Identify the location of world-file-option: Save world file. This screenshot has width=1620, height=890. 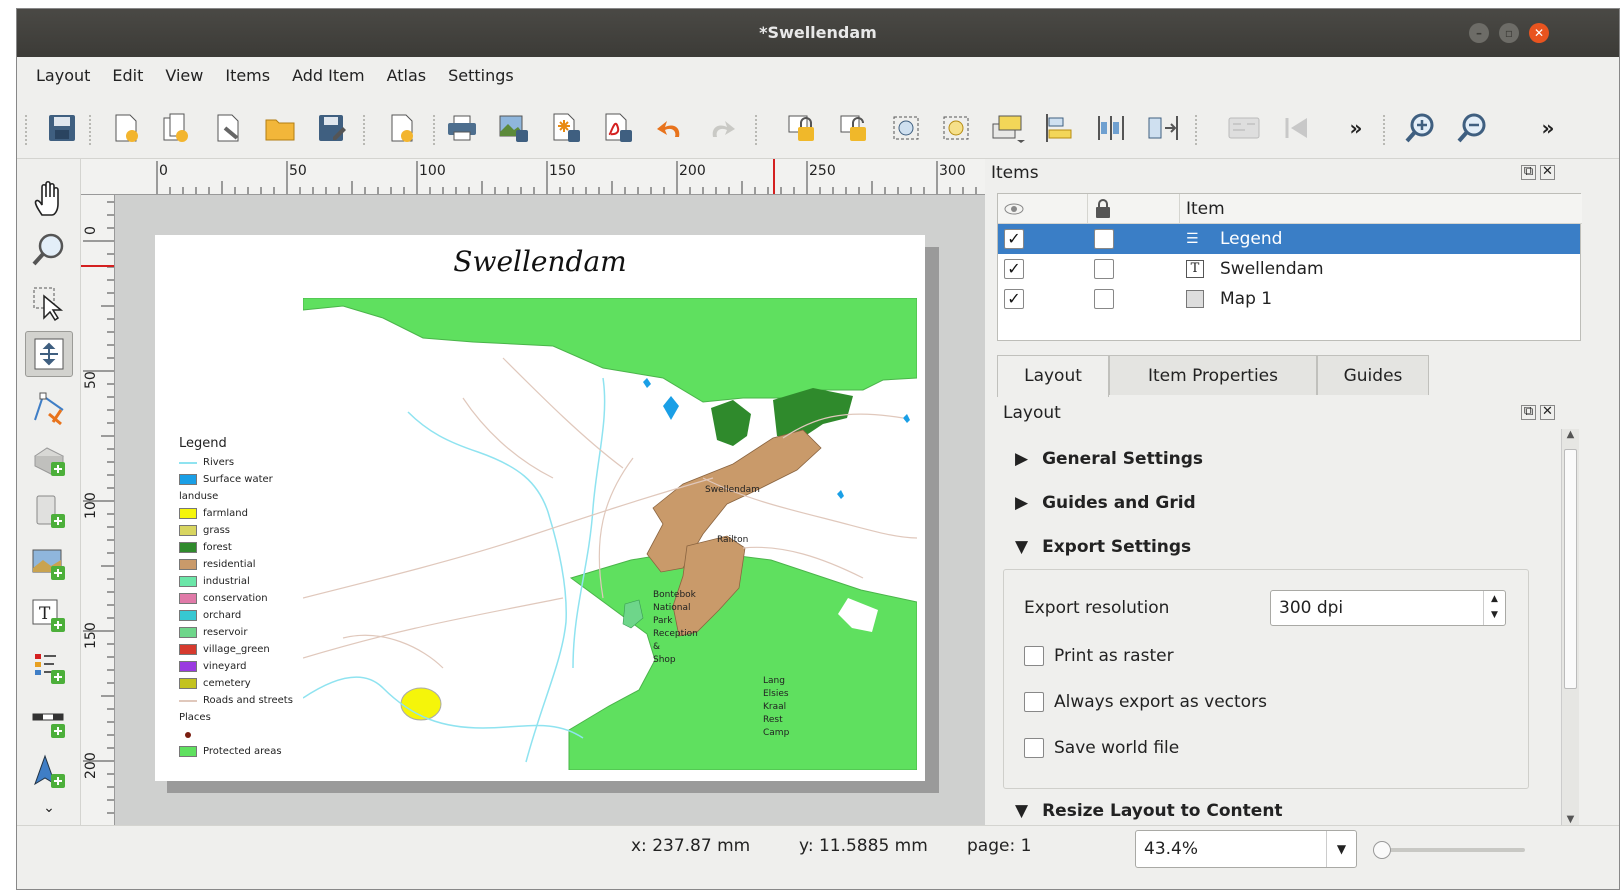
(1101, 748).